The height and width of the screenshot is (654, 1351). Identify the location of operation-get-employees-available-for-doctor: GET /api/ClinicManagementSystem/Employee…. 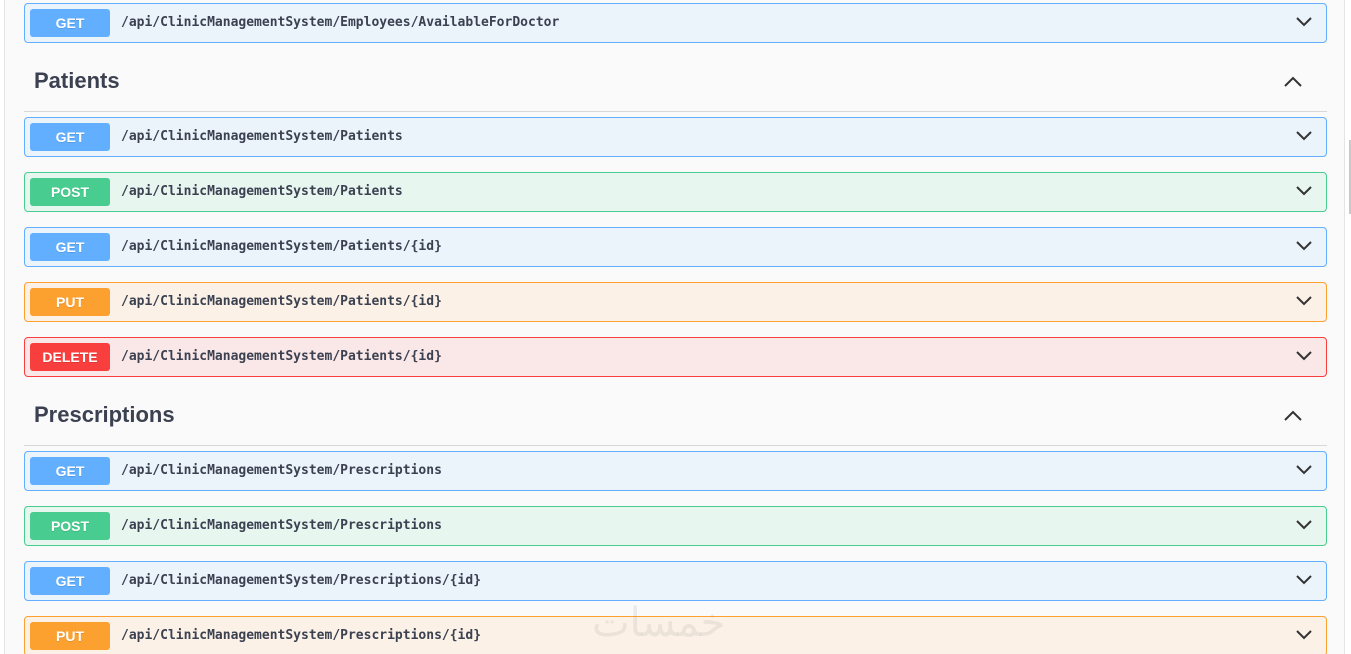
(675, 23).